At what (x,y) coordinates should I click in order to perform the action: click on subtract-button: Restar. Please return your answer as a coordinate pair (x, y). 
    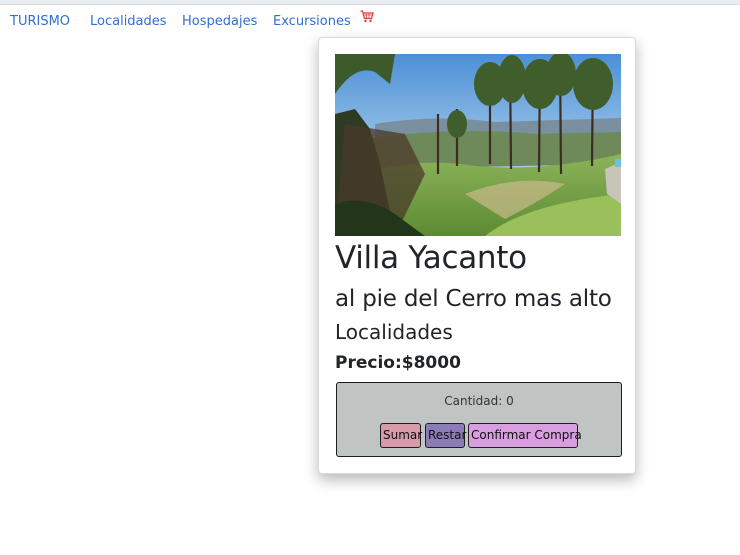
    Looking at the image, I should click on (445, 435).